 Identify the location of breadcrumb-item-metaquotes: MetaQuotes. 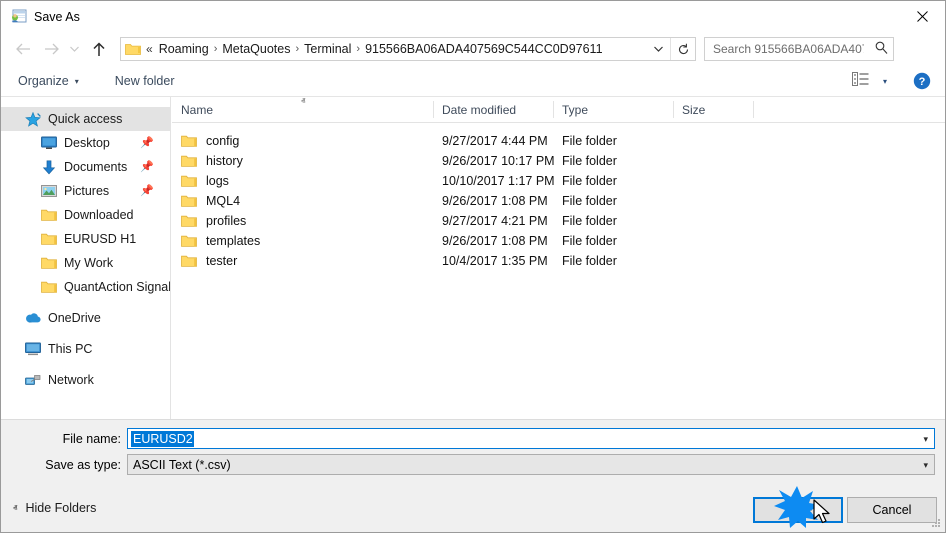
(256, 49).